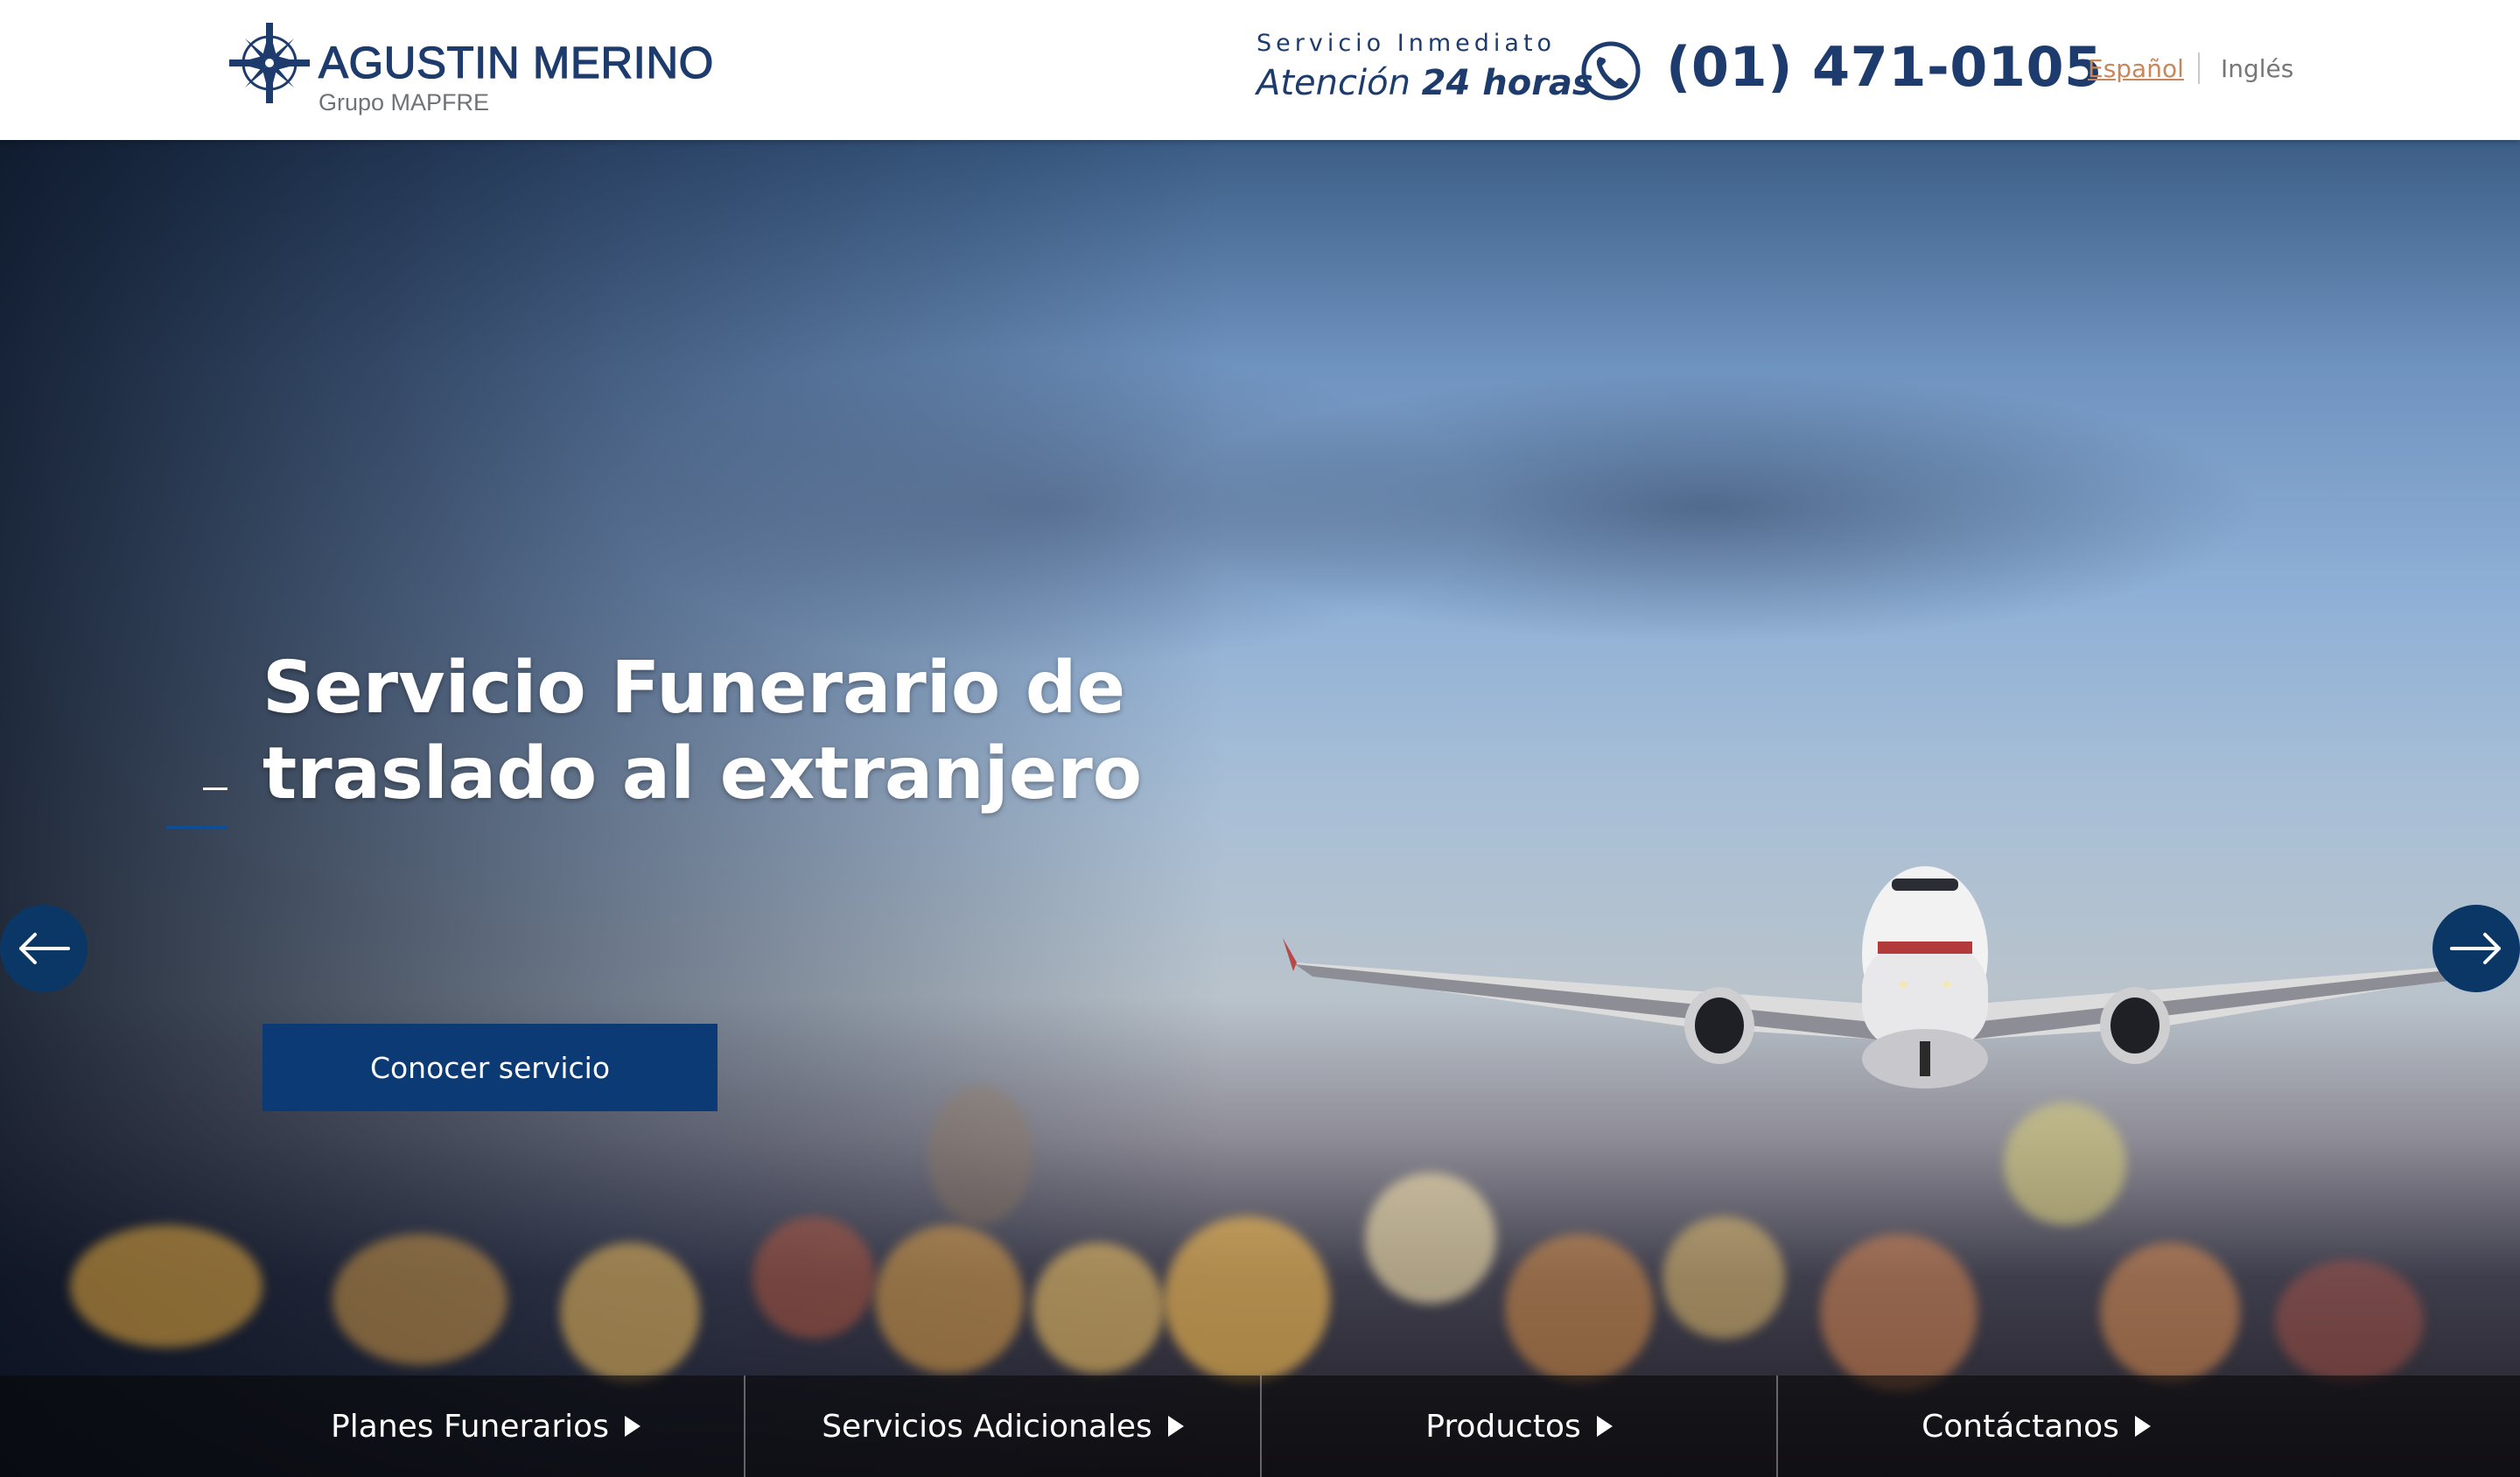 The height and width of the screenshot is (1477, 2520). I want to click on attention-label: Atención, so click(1333, 83).